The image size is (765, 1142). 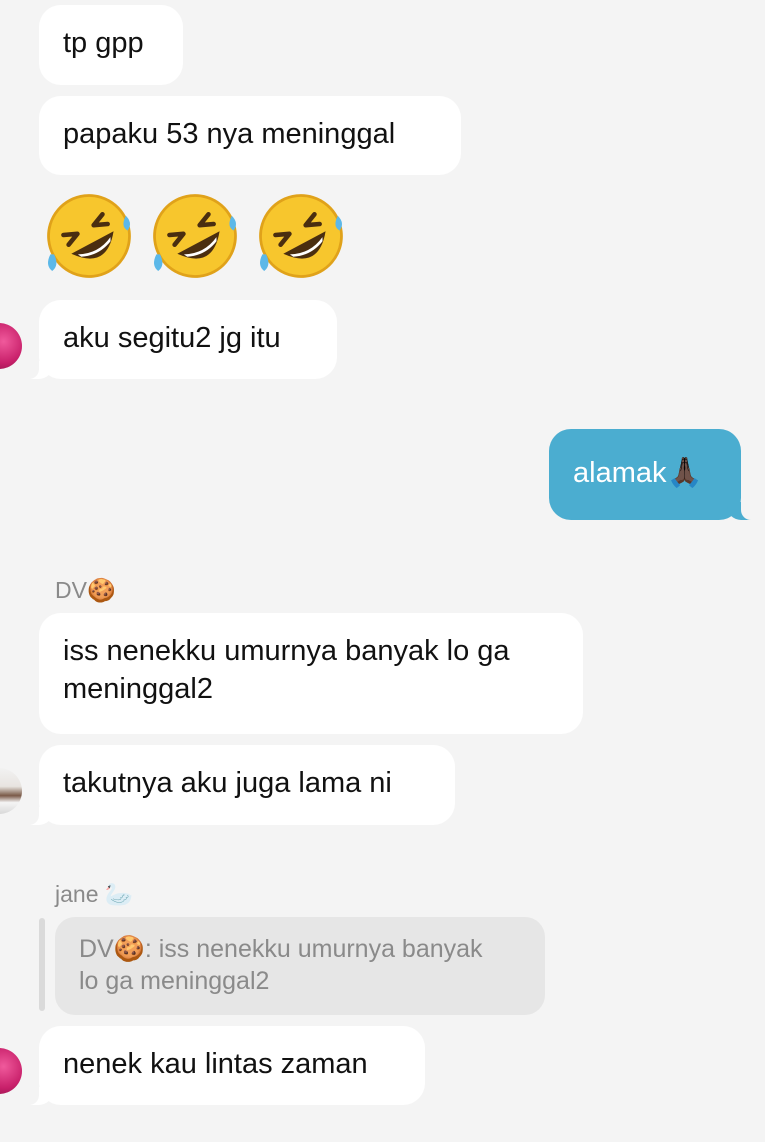 What do you see at coordinates (138, 689) in the screenshot?
I see `message-text-line: meninggal2` at bounding box center [138, 689].